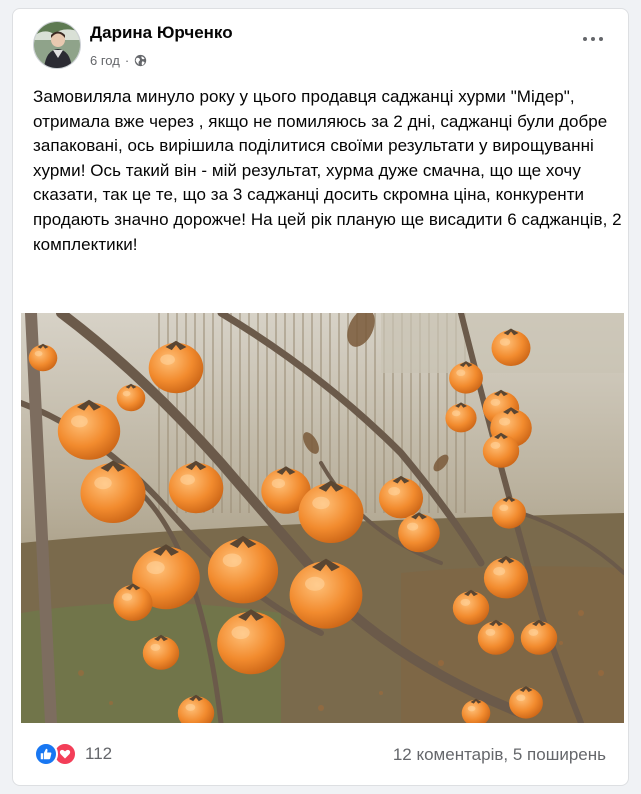 This screenshot has height=794, width=641. I want to click on more-options-icon, so click(593, 39).